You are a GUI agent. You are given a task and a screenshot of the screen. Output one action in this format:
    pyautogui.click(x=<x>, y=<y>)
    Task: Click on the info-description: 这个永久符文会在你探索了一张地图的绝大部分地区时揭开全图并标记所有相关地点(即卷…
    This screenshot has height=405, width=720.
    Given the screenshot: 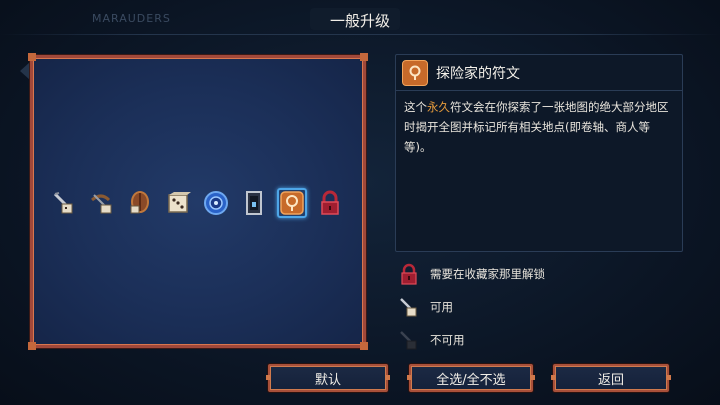 What is the action you would take?
    pyautogui.click(x=539, y=127)
    